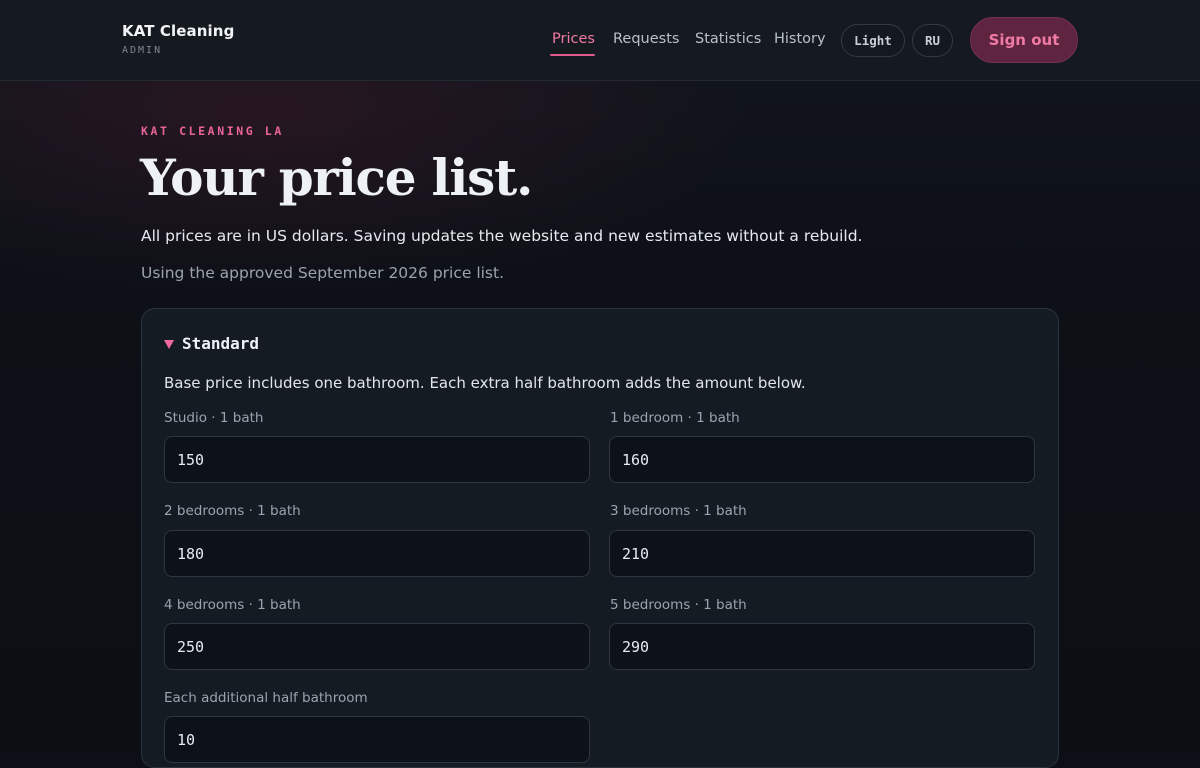 The image size is (1200, 768). I want to click on half-bathroom-price-input, so click(377, 739).